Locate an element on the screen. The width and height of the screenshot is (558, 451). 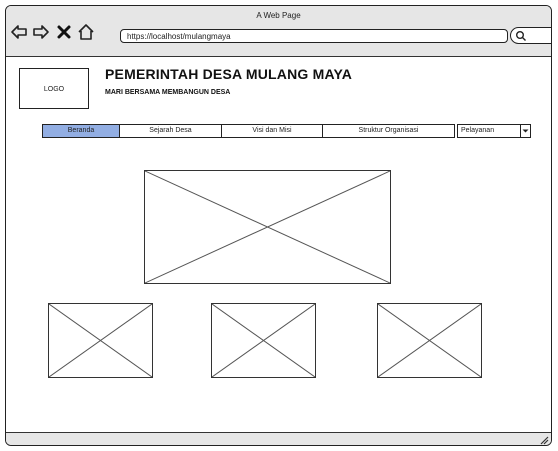
pelayanan-dropdown: Pelayanan is located at coordinates (494, 131).